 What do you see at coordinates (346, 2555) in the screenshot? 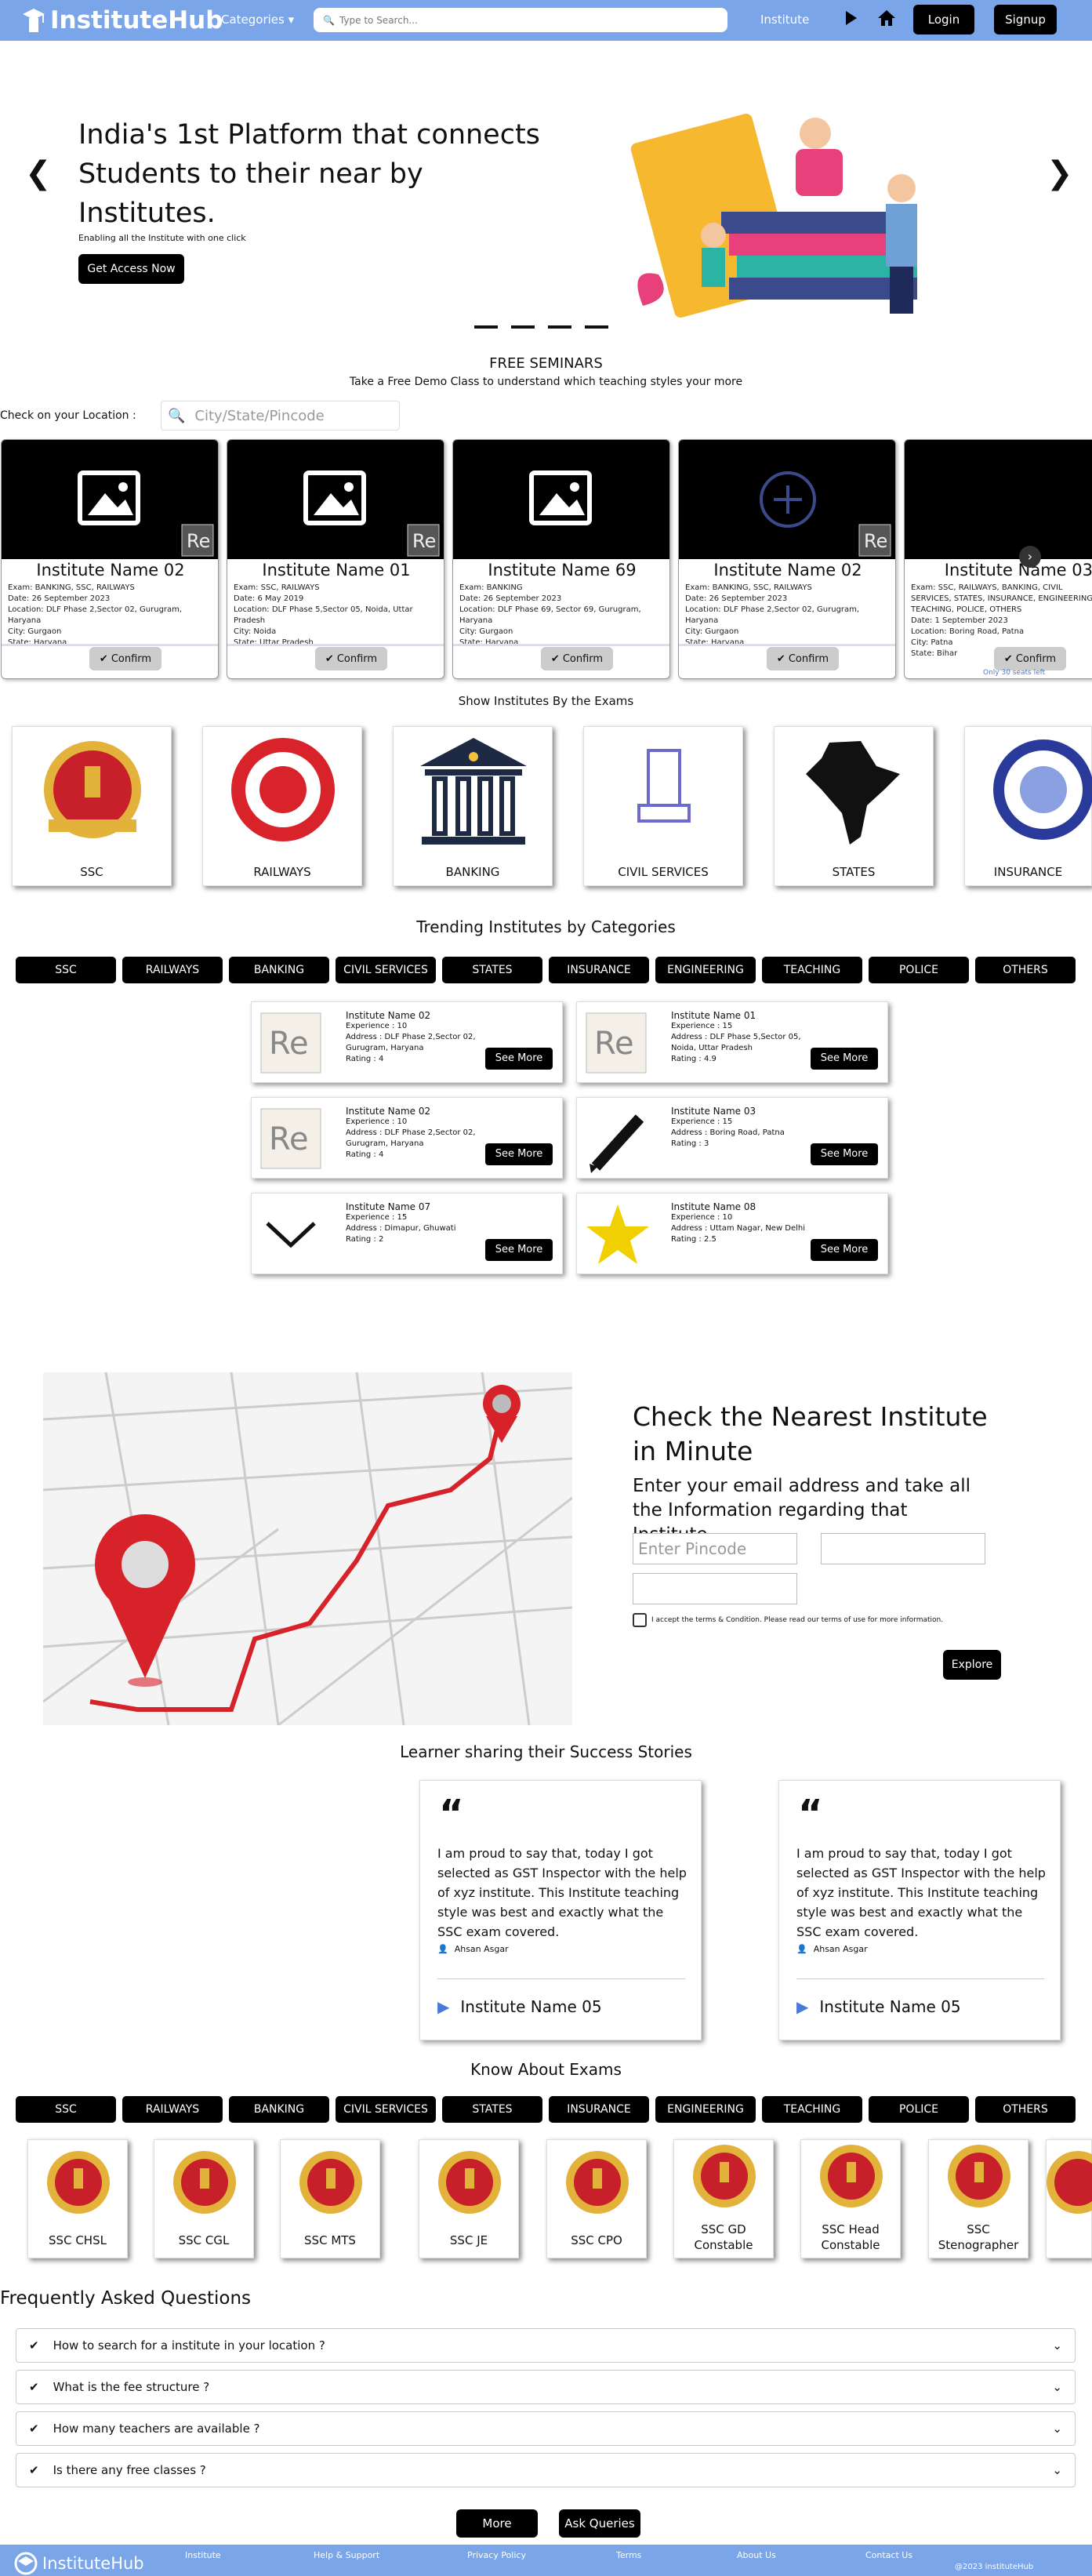
I see `footer-link: Help & Support` at bounding box center [346, 2555].